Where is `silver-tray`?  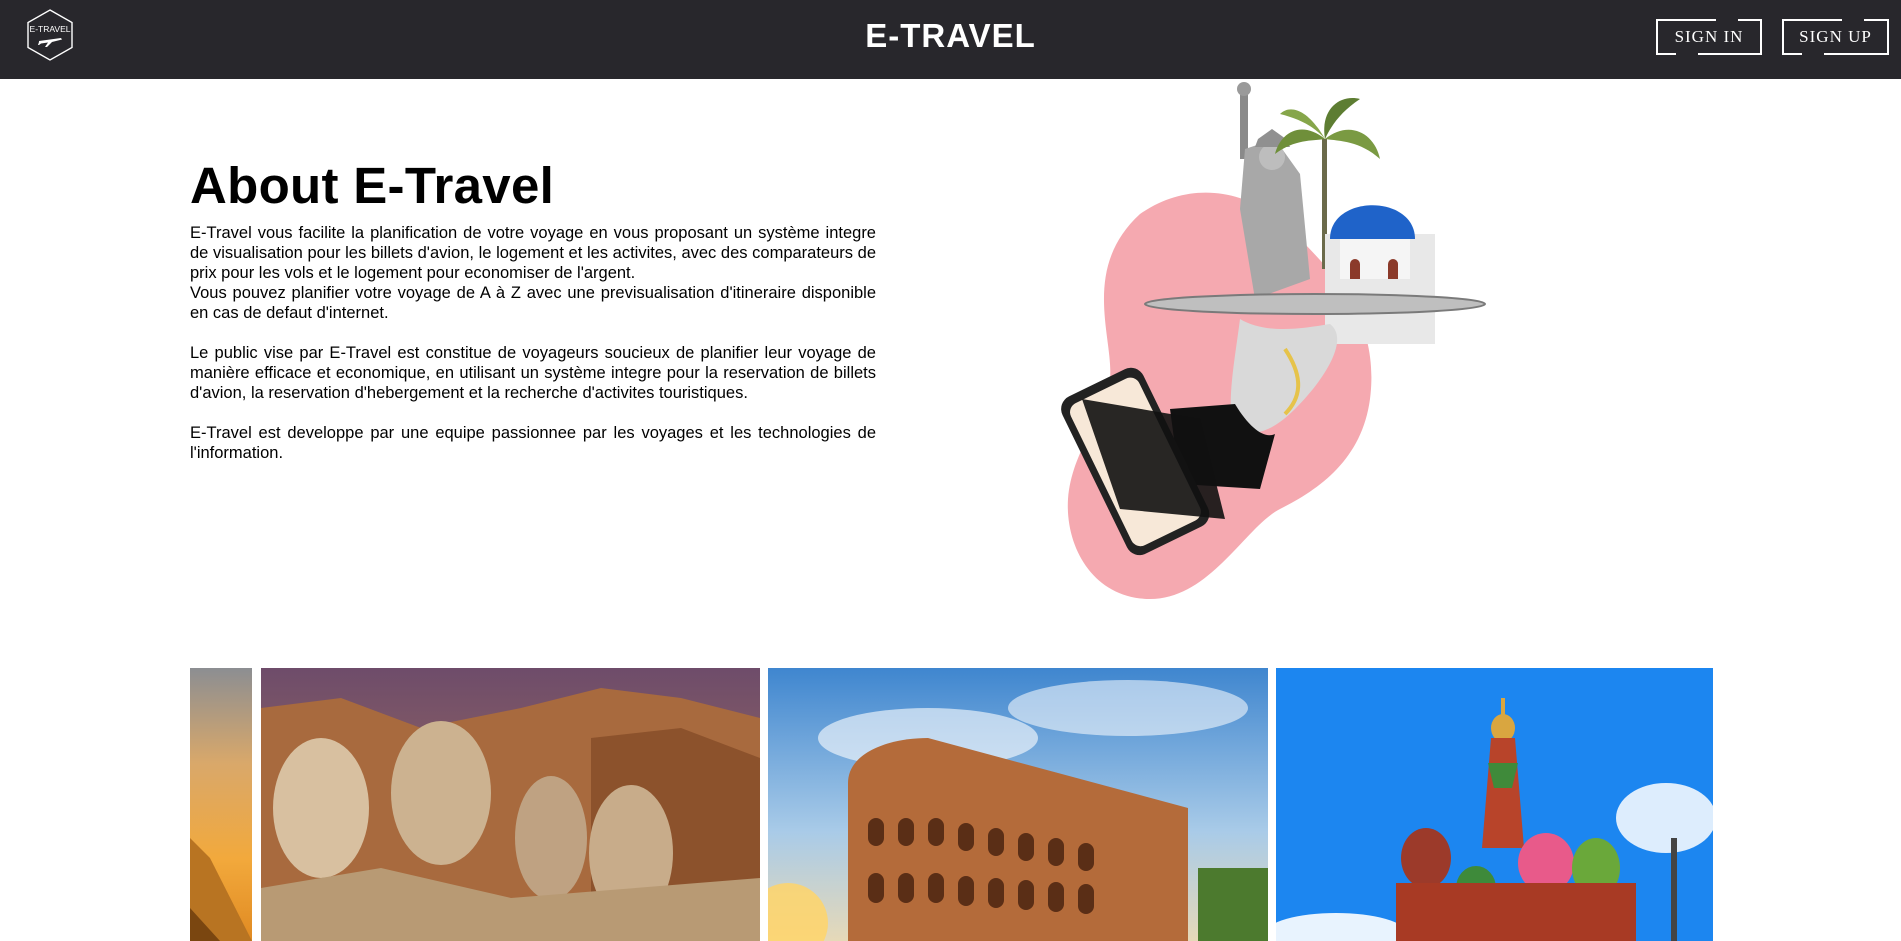 silver-tray is located at coordinates (1315, 304).